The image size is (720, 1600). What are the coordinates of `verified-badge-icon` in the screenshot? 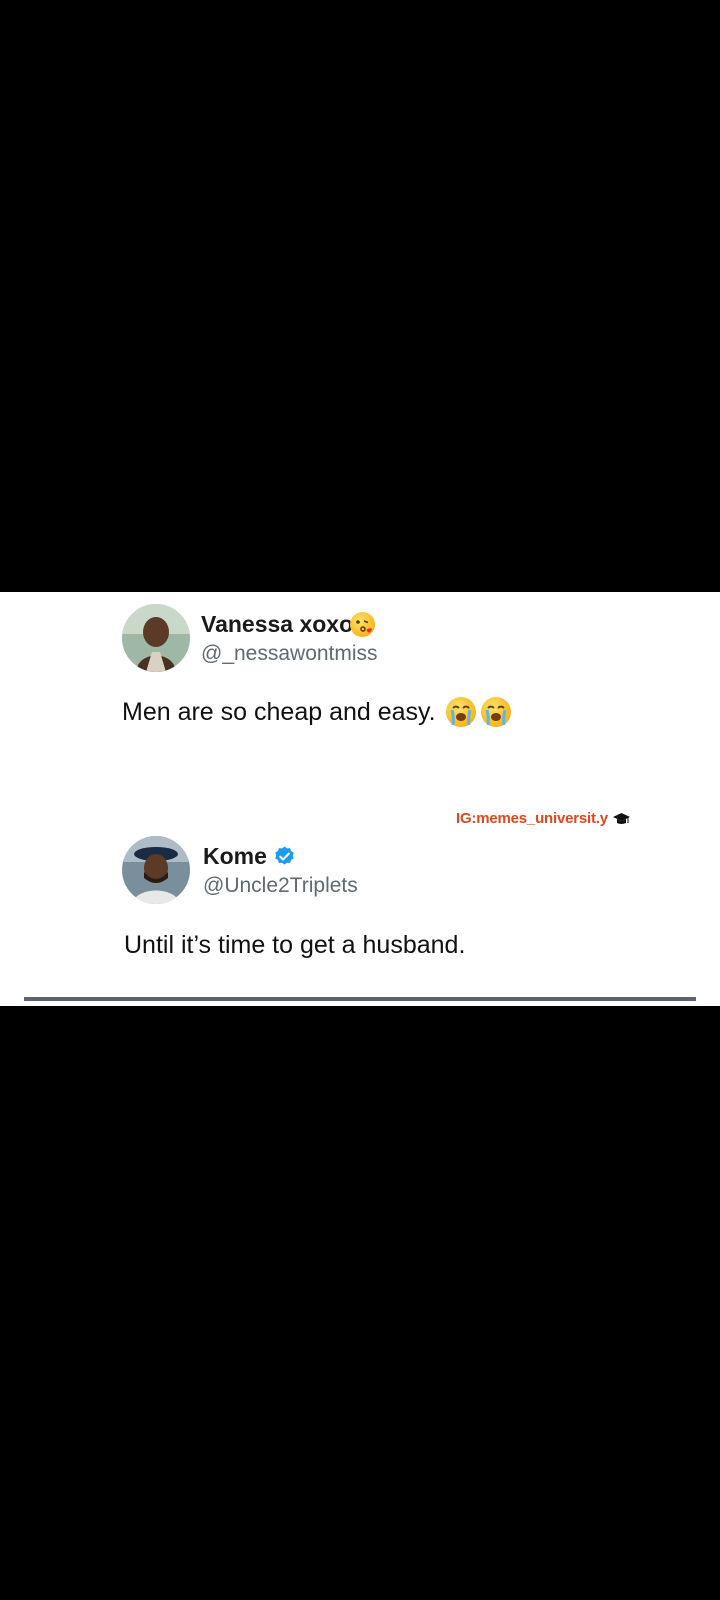 It's located at (284, 856).